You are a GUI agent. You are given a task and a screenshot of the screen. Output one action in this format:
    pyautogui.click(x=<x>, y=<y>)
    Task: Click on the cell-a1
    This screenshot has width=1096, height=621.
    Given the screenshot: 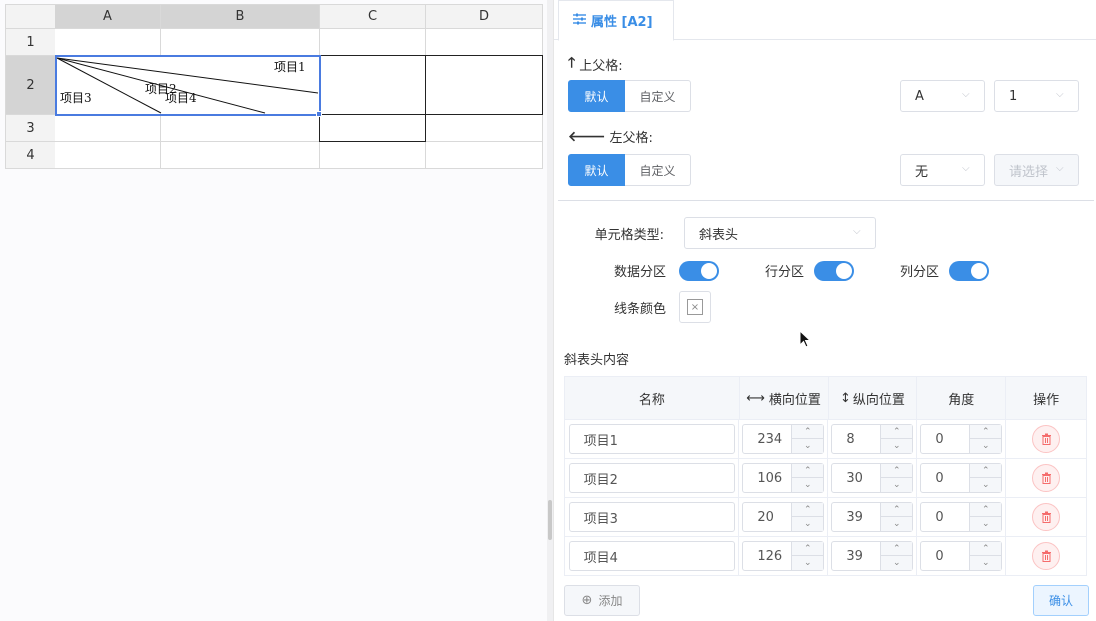 What is the action you would take?
    pyautogui.click(x=108, y=42)
    